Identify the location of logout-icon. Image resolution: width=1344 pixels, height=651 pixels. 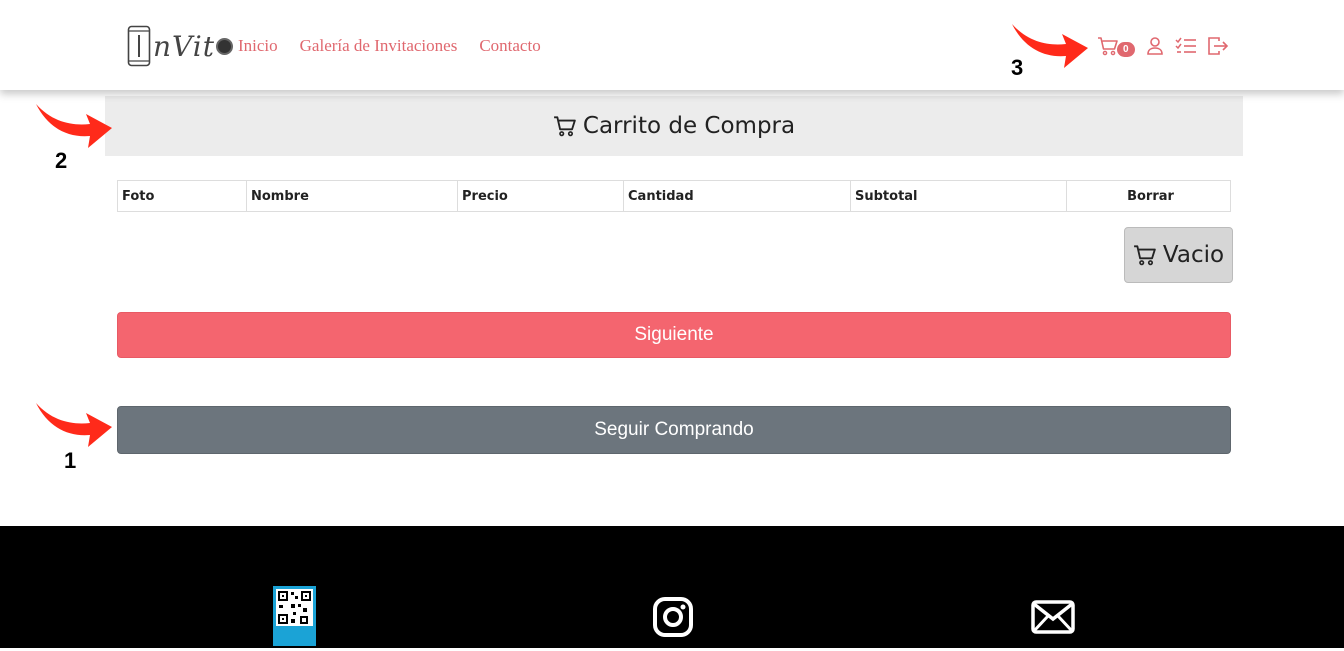
(1217, 45).